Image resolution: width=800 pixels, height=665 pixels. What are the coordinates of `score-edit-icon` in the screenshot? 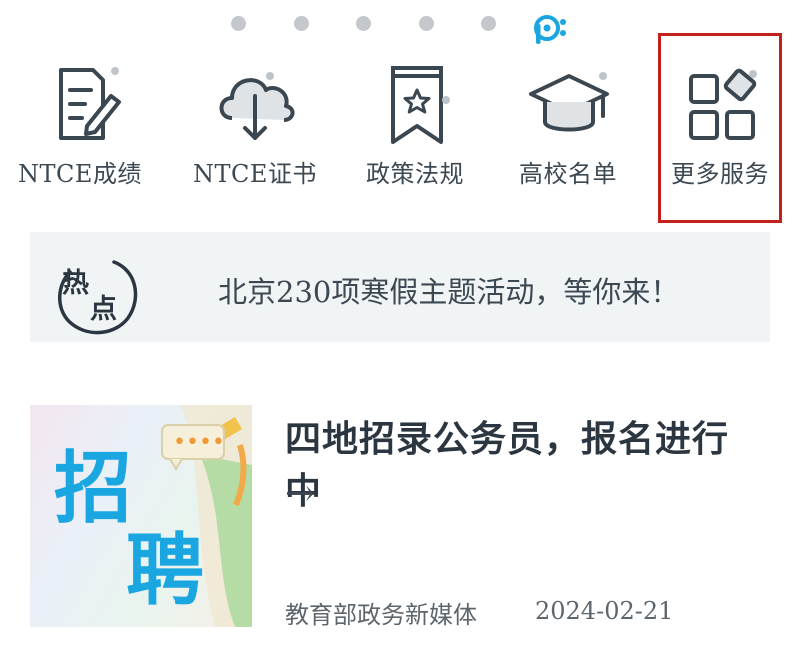 It's located at (90, 103).